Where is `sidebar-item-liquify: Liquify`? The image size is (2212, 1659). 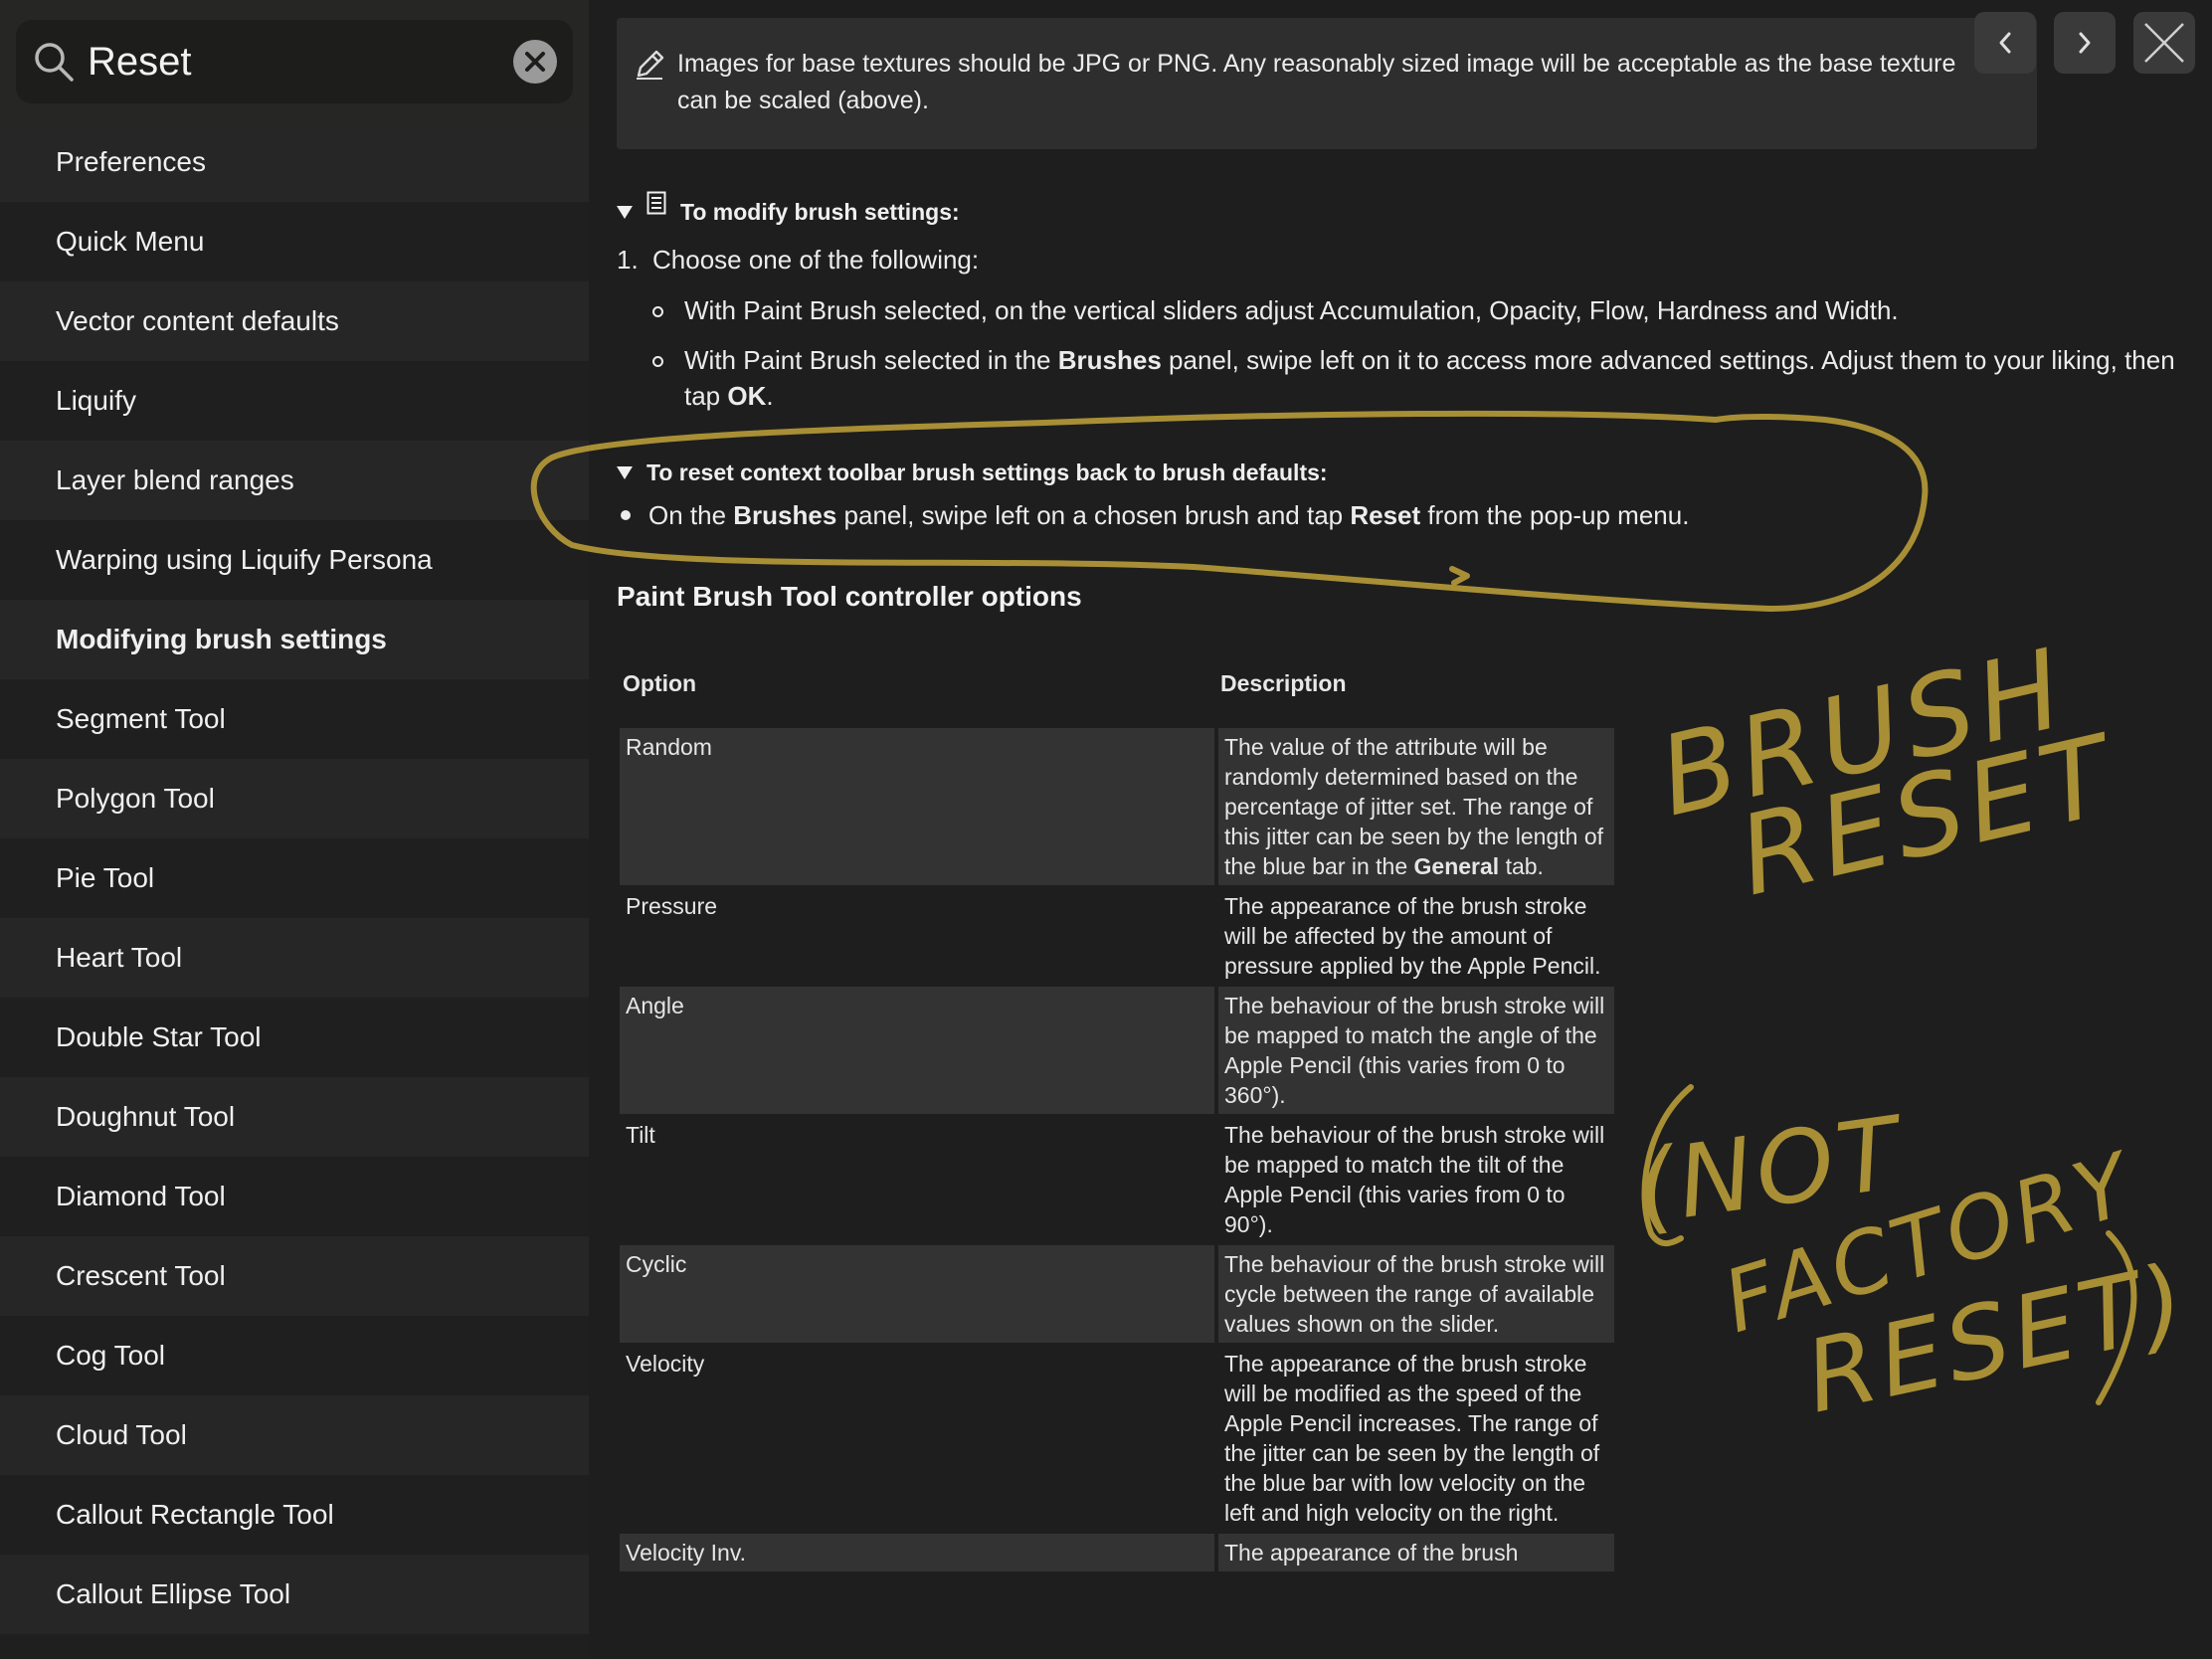 sidebar-item-liquify: Liquify is located at coordinates (294, 401).